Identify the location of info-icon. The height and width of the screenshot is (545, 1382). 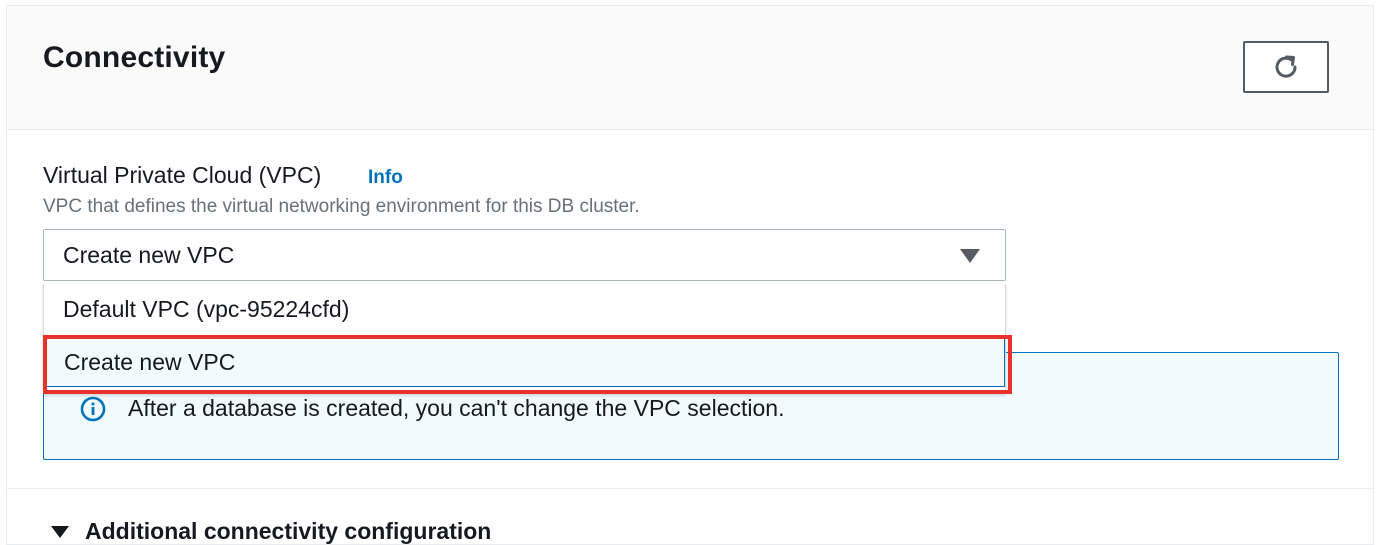
(93, 409).